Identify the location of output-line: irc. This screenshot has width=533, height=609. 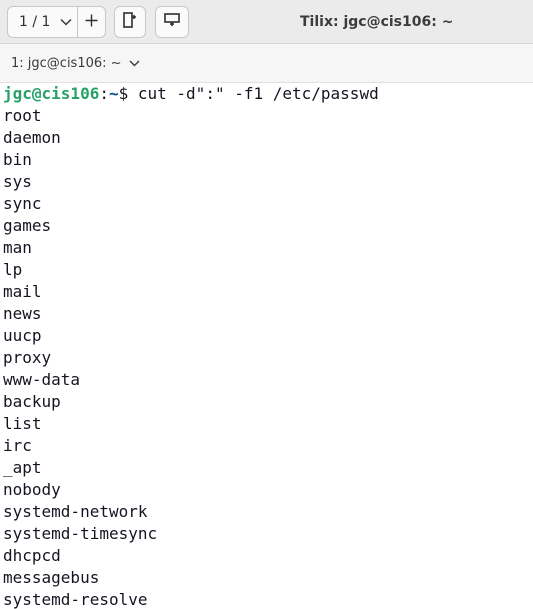
(17, 445).